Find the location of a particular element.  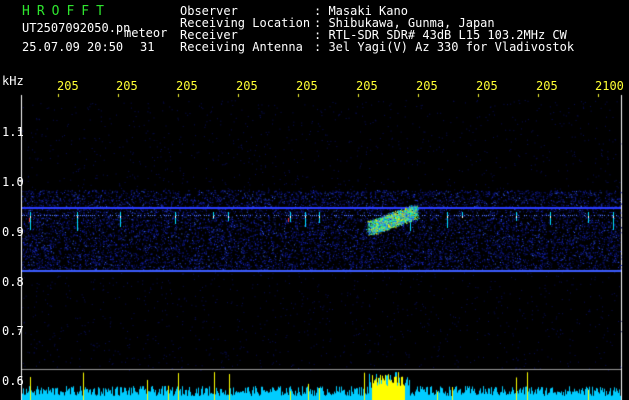

mode-label: meteor is located at coordinates (146, 33).